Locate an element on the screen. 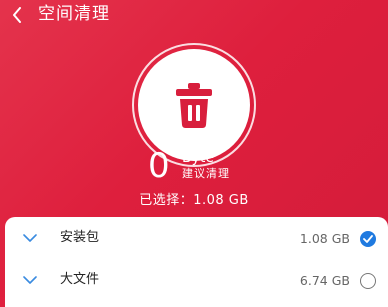 The width and height of the screenshot is (388, 307). list-item-label: 安装包 is located at coordinates (80, 237).